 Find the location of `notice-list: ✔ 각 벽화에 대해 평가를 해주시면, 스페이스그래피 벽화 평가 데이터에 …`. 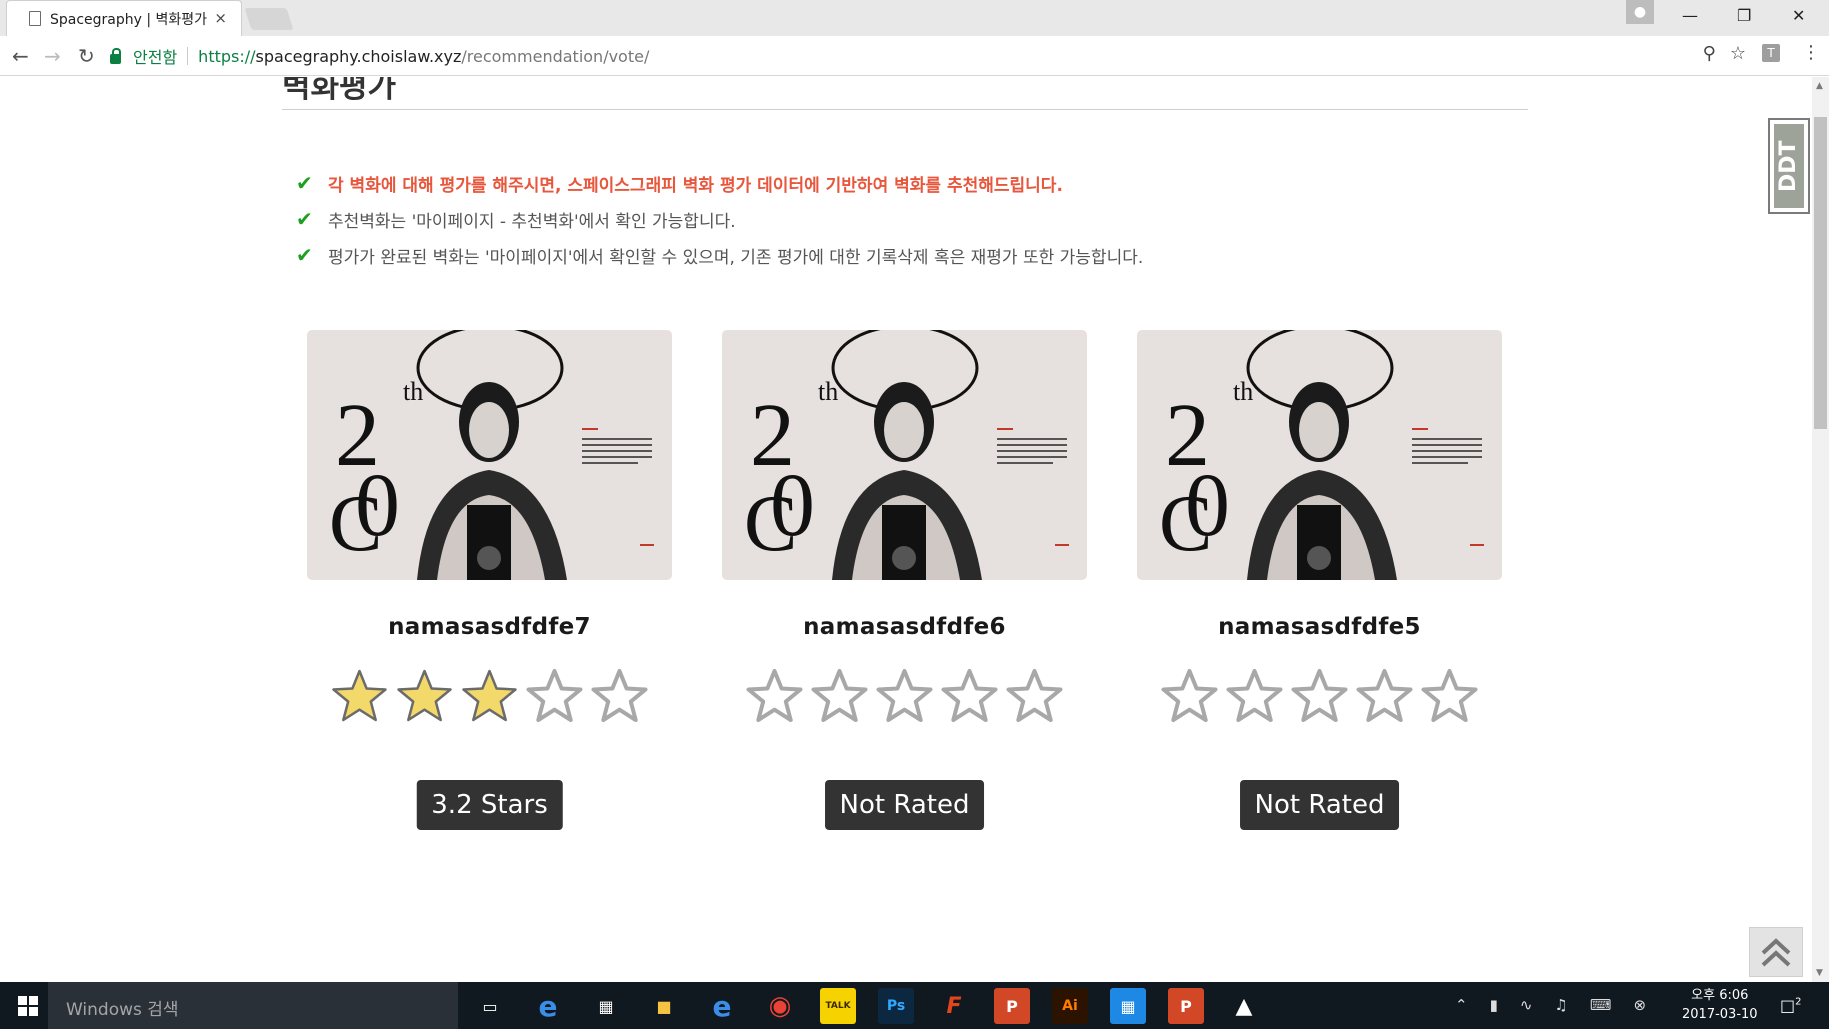

notice-list: ✔ 각 벽화에 대해 평가를 해주시면, 스페이스그래피 벽화 평가 데이터에 … is located at coordinates (719, 219).